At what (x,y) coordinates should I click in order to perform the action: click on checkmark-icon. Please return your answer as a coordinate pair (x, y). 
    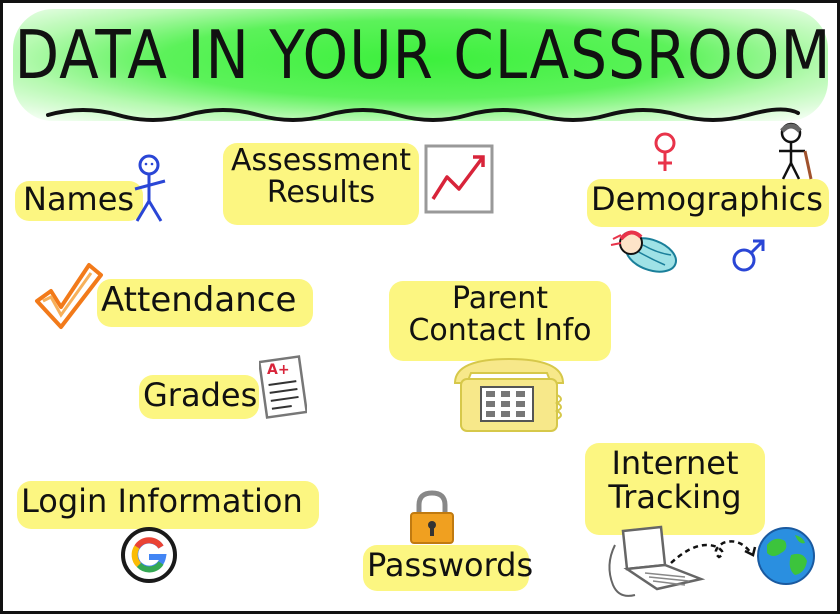
    Looking at the image, I should click on (69, 296).